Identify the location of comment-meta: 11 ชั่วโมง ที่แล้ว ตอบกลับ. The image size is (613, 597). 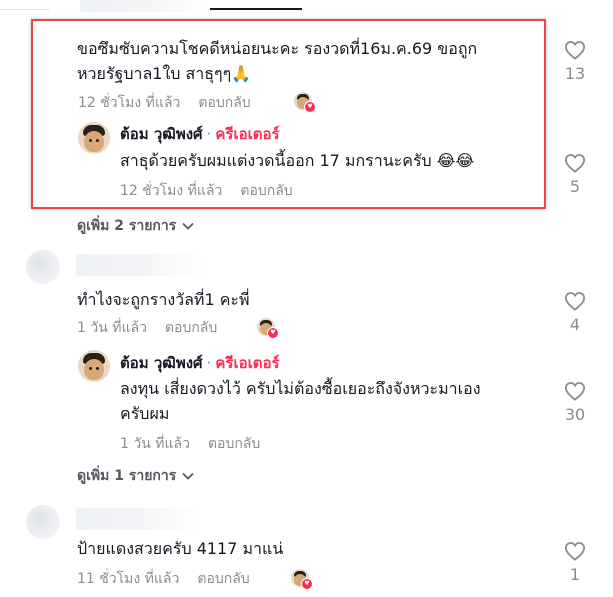
(163, 579).